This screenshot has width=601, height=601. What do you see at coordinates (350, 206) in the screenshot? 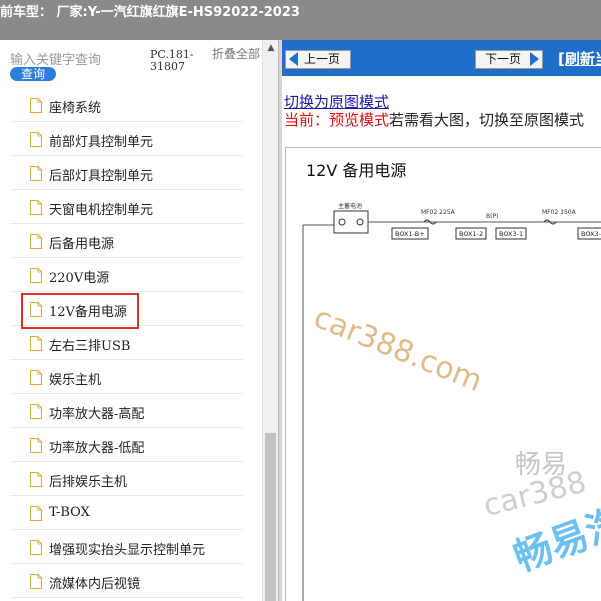
I see `battery-label: 主蓄电池` at bounding box center [350, 206].